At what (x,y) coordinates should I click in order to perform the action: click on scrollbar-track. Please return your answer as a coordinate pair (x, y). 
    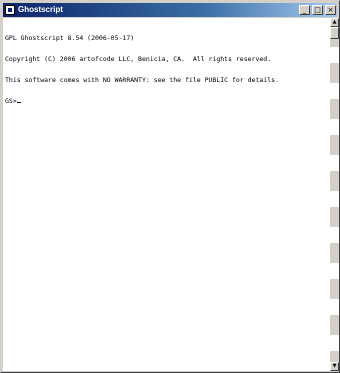
    Looking at the image, I should click on (334, 194).